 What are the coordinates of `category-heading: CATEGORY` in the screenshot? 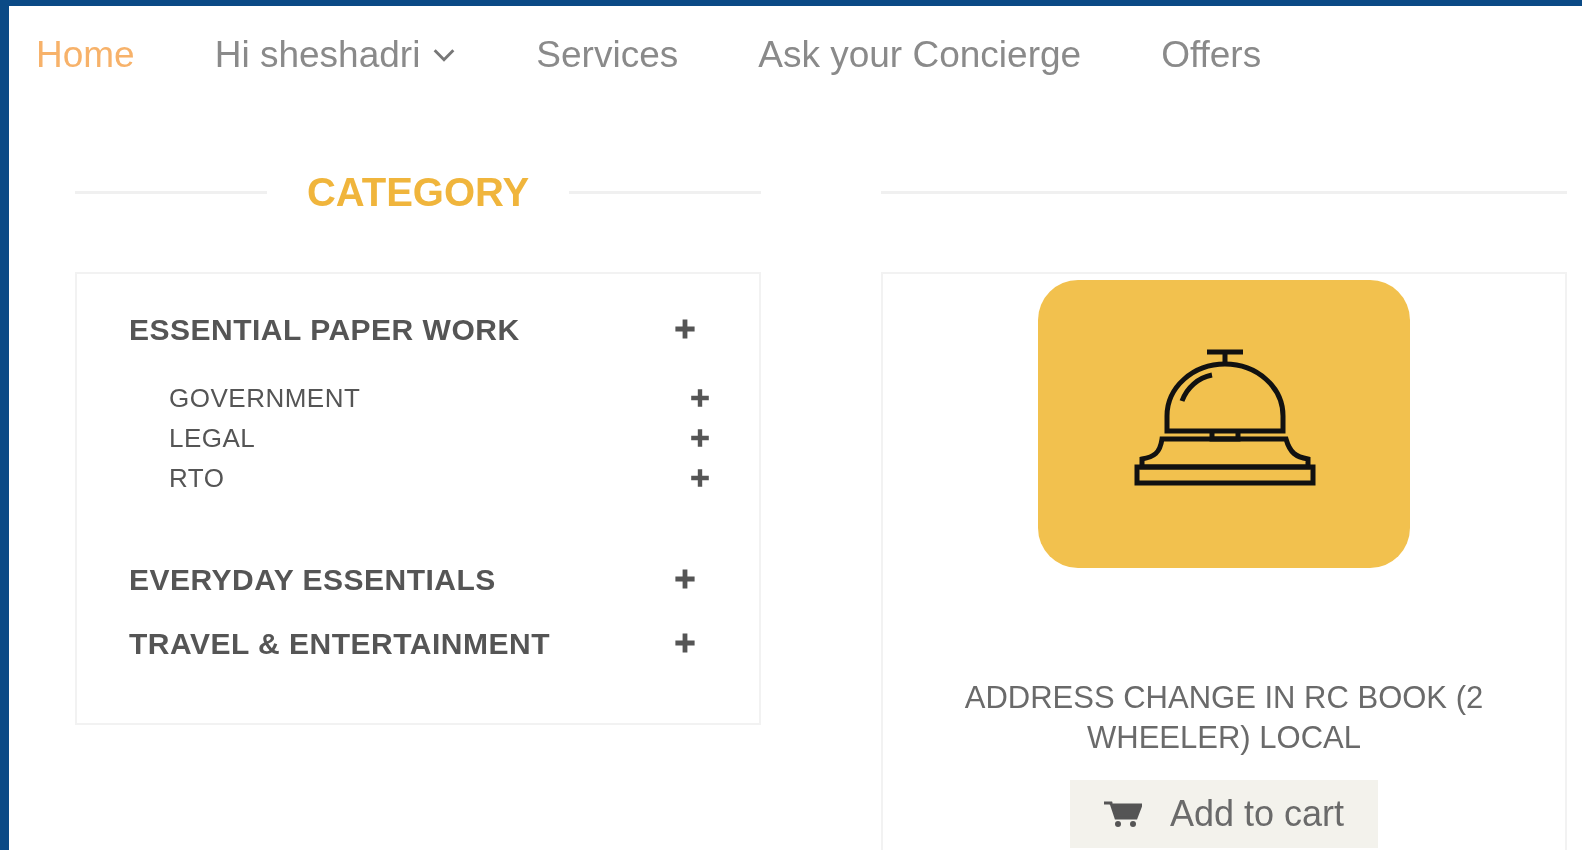 It's located at (418, 192).